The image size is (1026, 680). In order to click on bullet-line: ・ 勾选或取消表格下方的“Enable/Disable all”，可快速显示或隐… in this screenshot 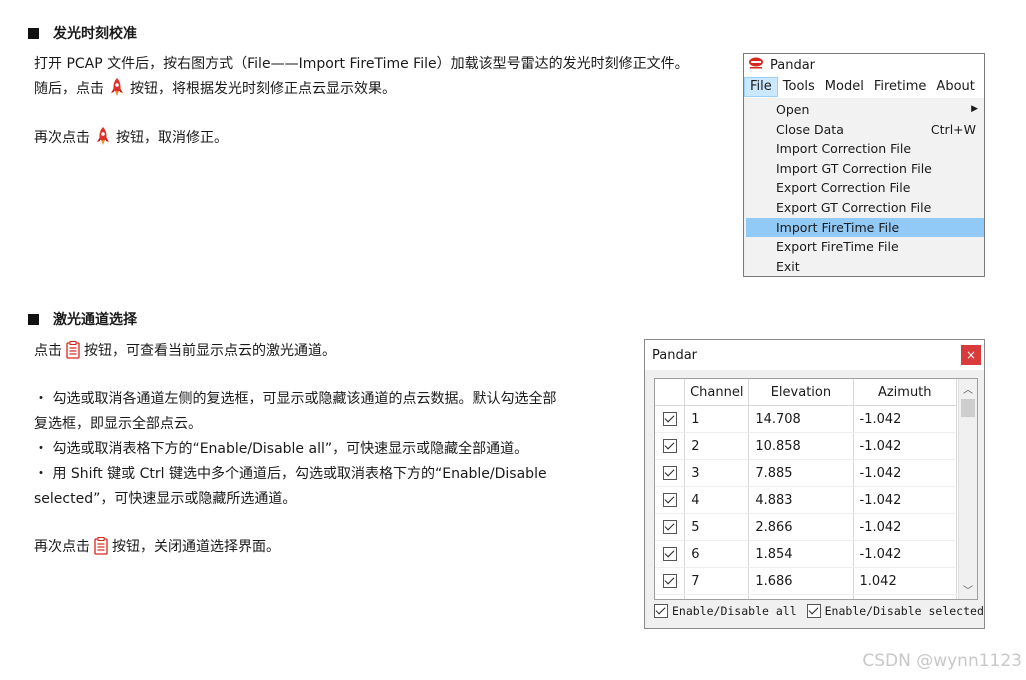, I will do `click(281, 449)`.